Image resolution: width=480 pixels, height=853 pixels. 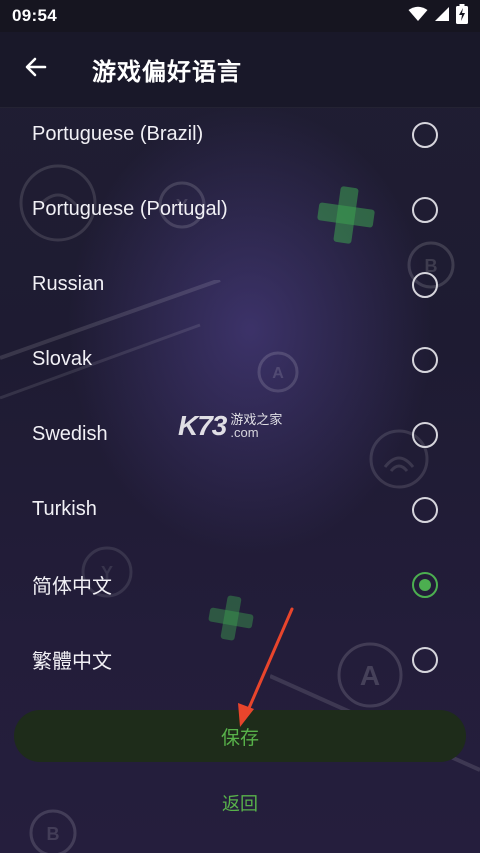 I want to click on status-icons, so click(x=438, y=16).